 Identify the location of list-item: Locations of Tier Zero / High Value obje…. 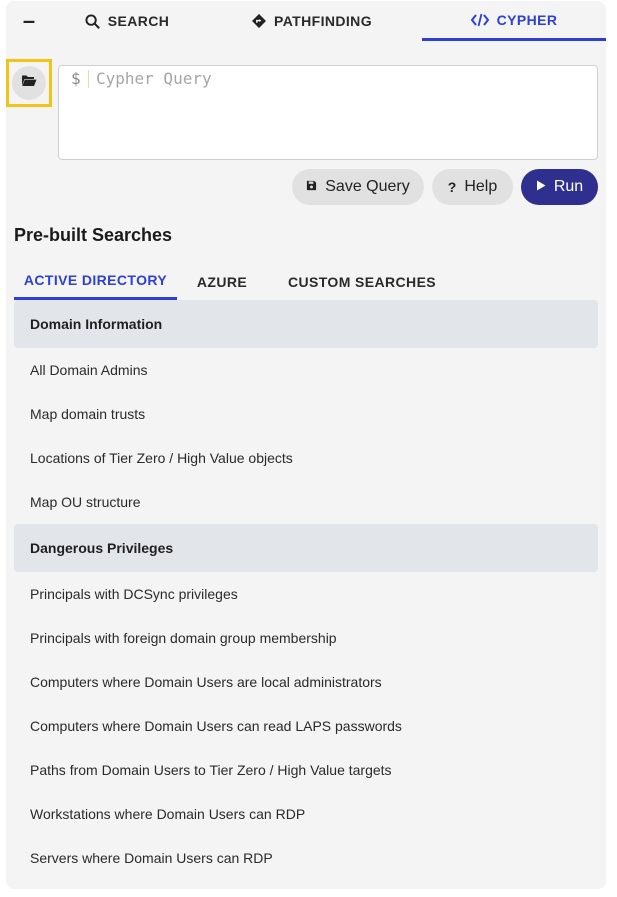
(306, 458).